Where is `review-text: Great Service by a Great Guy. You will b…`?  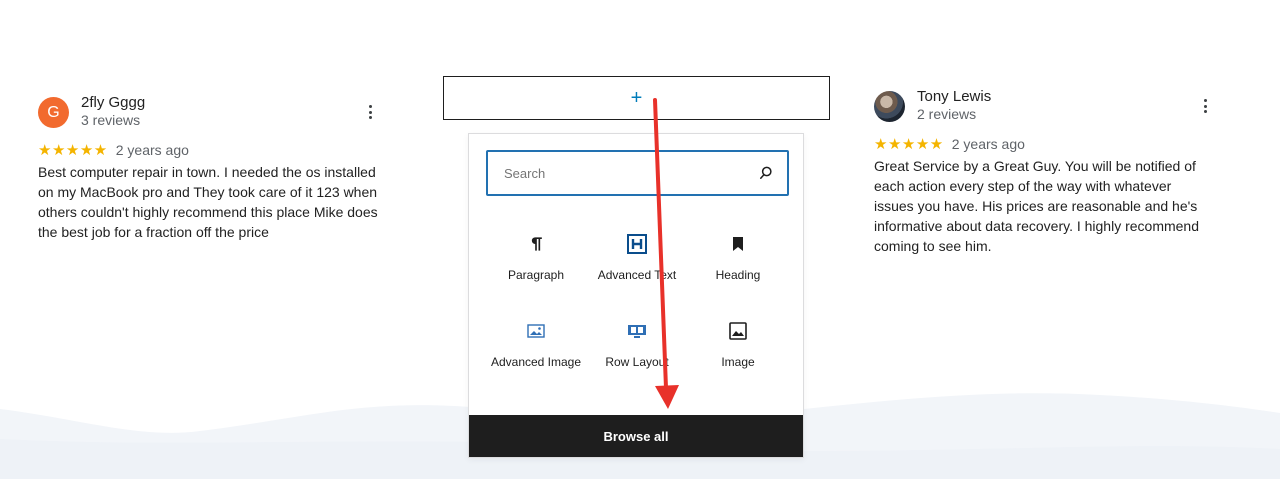 review-text: Great Service by a Great Guy. You will b… is located at coordinates (1037, 206).